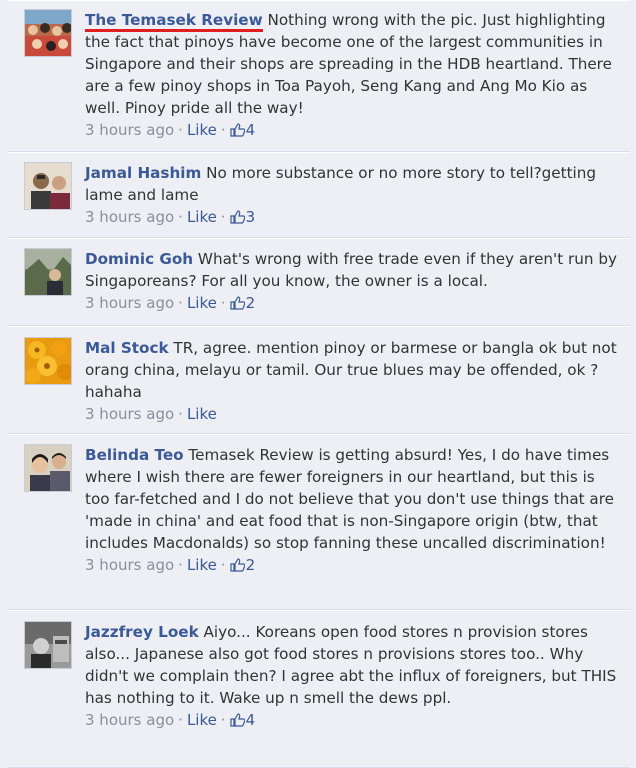  Describe the element at coordinates (142, 632) in the screenshot. I see `comment-author-link: Jazzfrey Loek` at that location.